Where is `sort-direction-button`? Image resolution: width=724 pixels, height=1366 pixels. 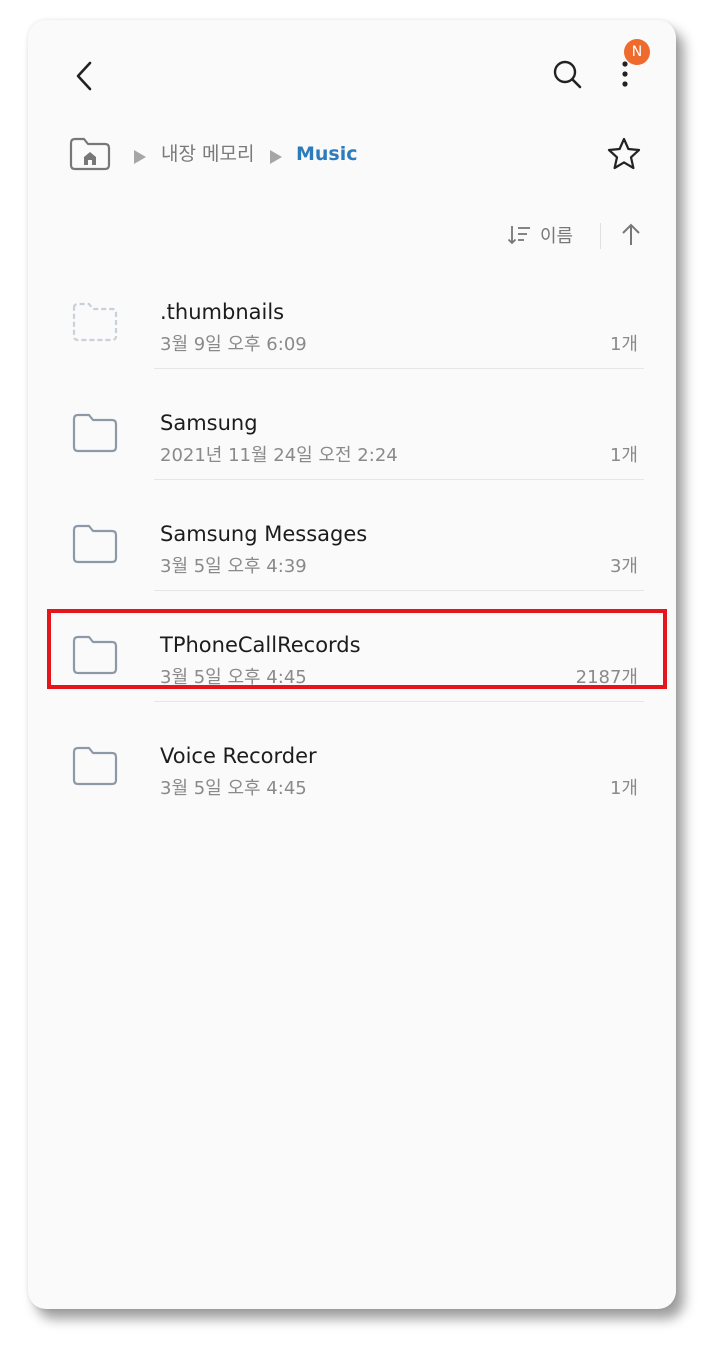
sort-direction-button is located at coordinates (631, 235).